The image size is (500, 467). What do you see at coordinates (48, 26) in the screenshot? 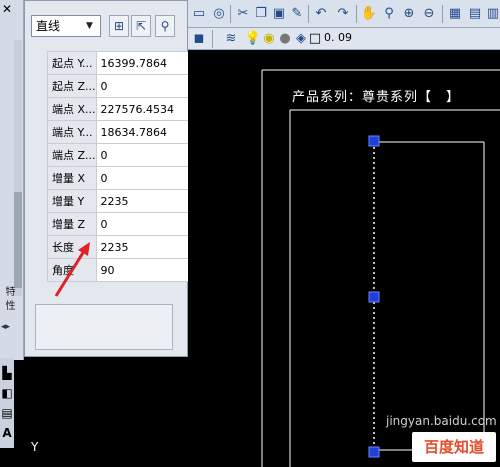
I see `object-type-value: 直线` at bounding box center [48, 26].